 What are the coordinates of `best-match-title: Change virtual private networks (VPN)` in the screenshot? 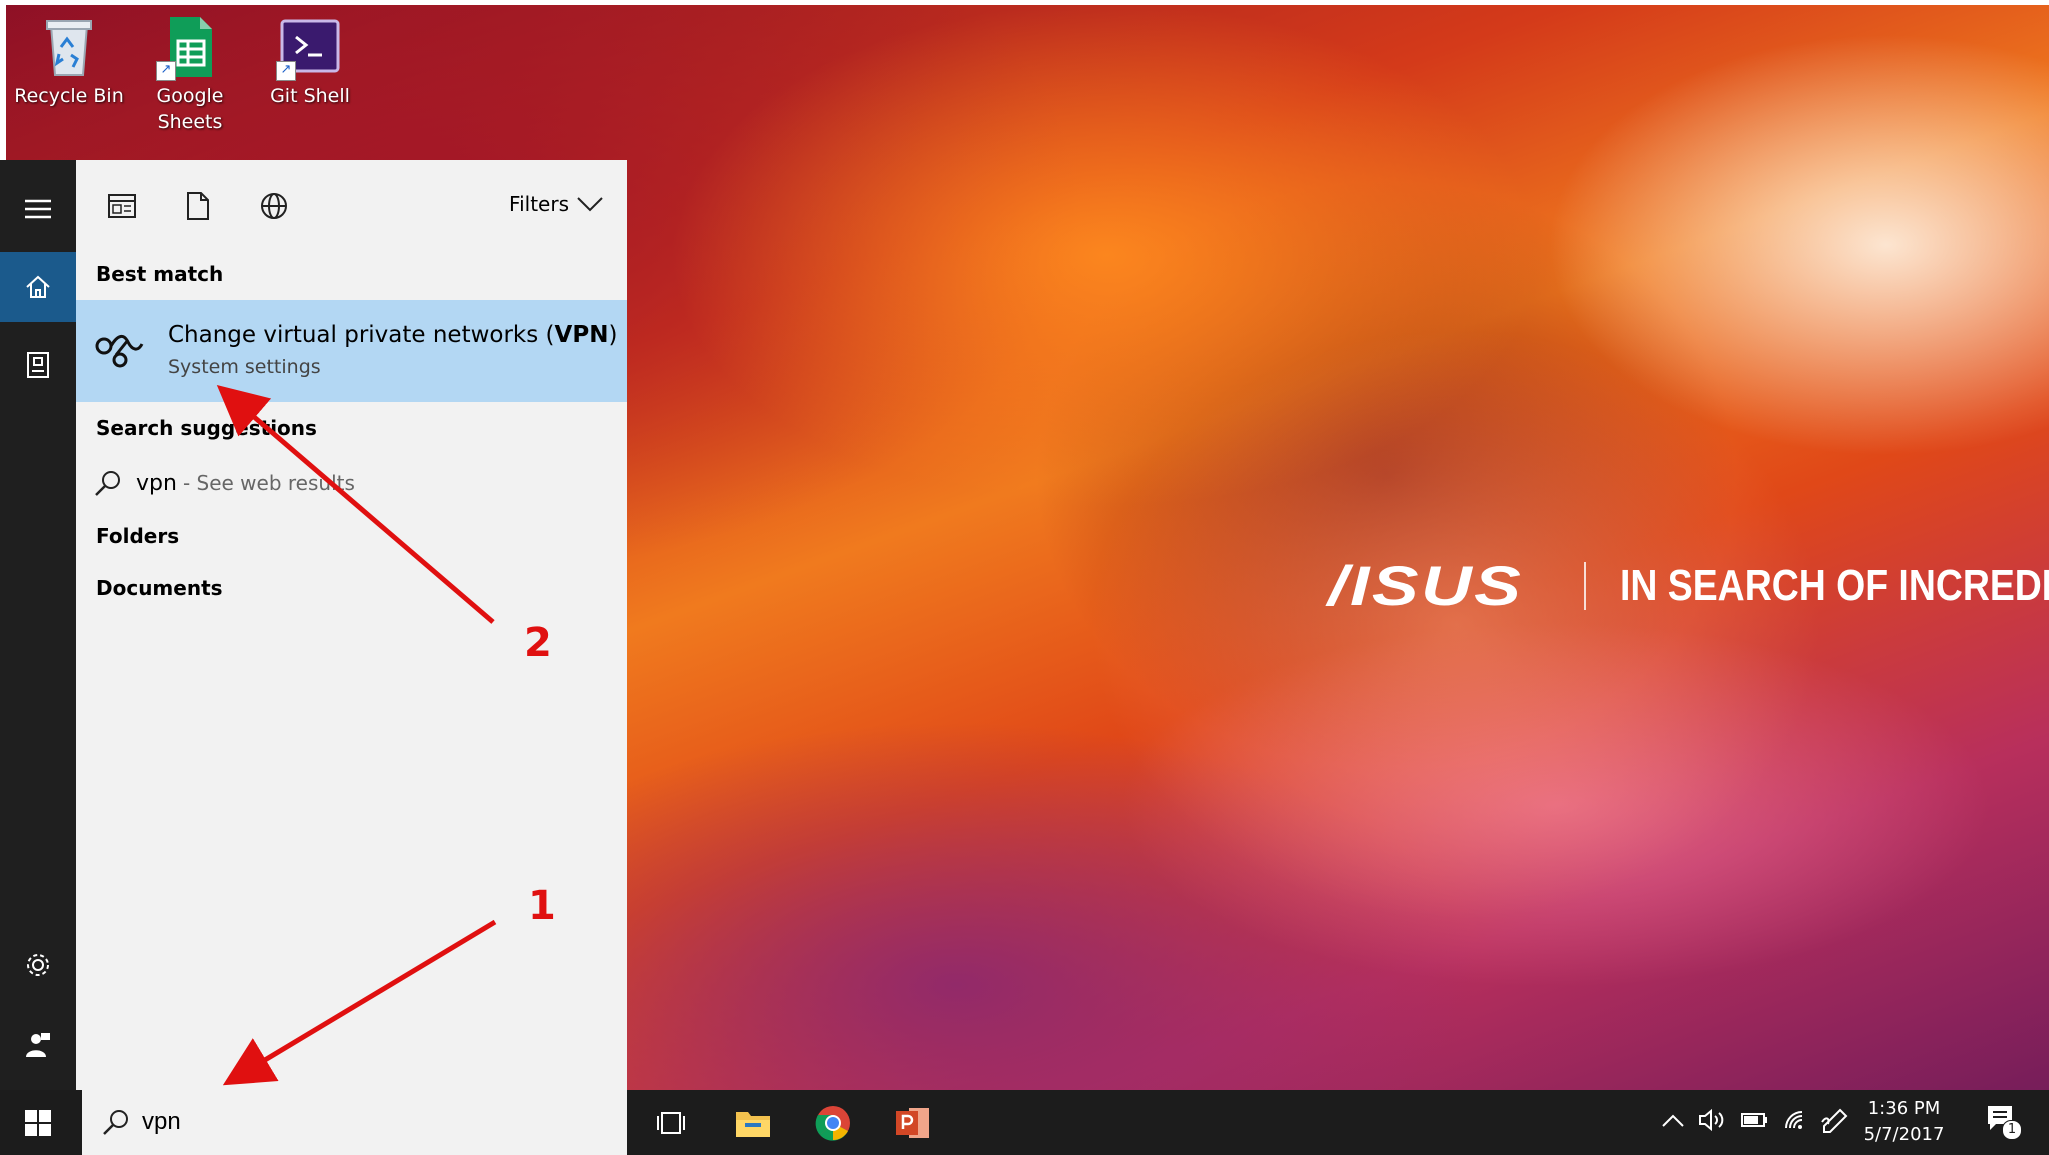 It's located at (392, 335).